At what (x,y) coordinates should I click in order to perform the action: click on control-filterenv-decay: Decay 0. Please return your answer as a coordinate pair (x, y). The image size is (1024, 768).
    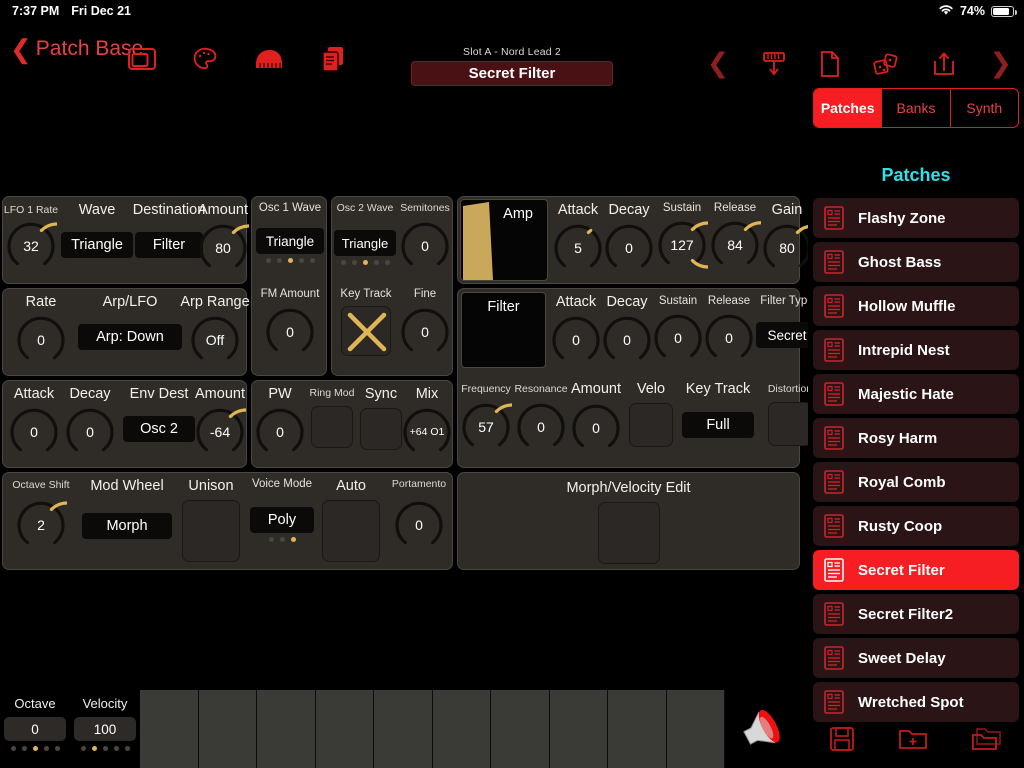
    Looking at the image, I should click on (627, 330).